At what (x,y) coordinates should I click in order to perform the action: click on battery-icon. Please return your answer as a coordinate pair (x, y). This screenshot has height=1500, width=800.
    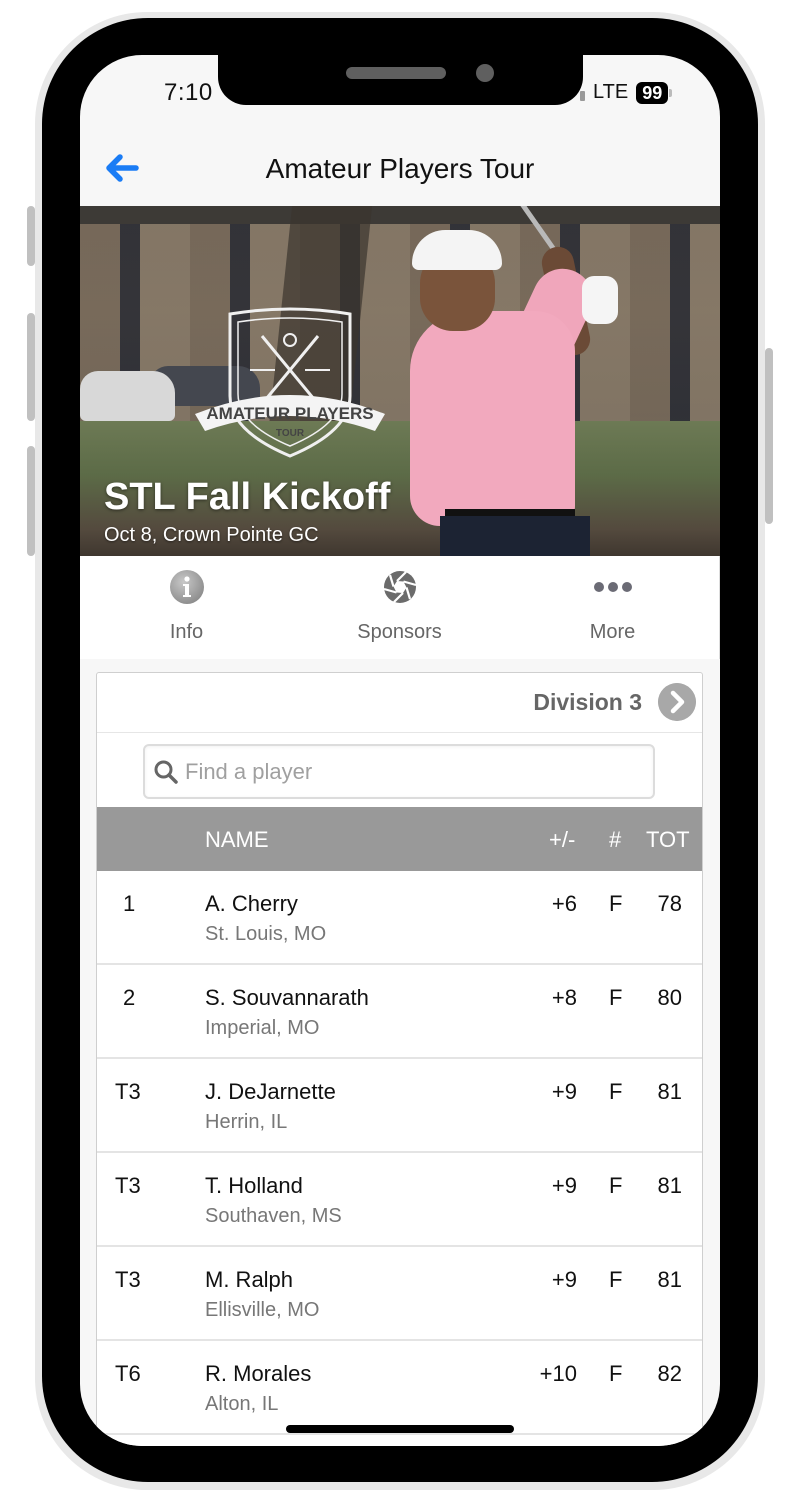
    Looking at the image, I should click on (671, 92).